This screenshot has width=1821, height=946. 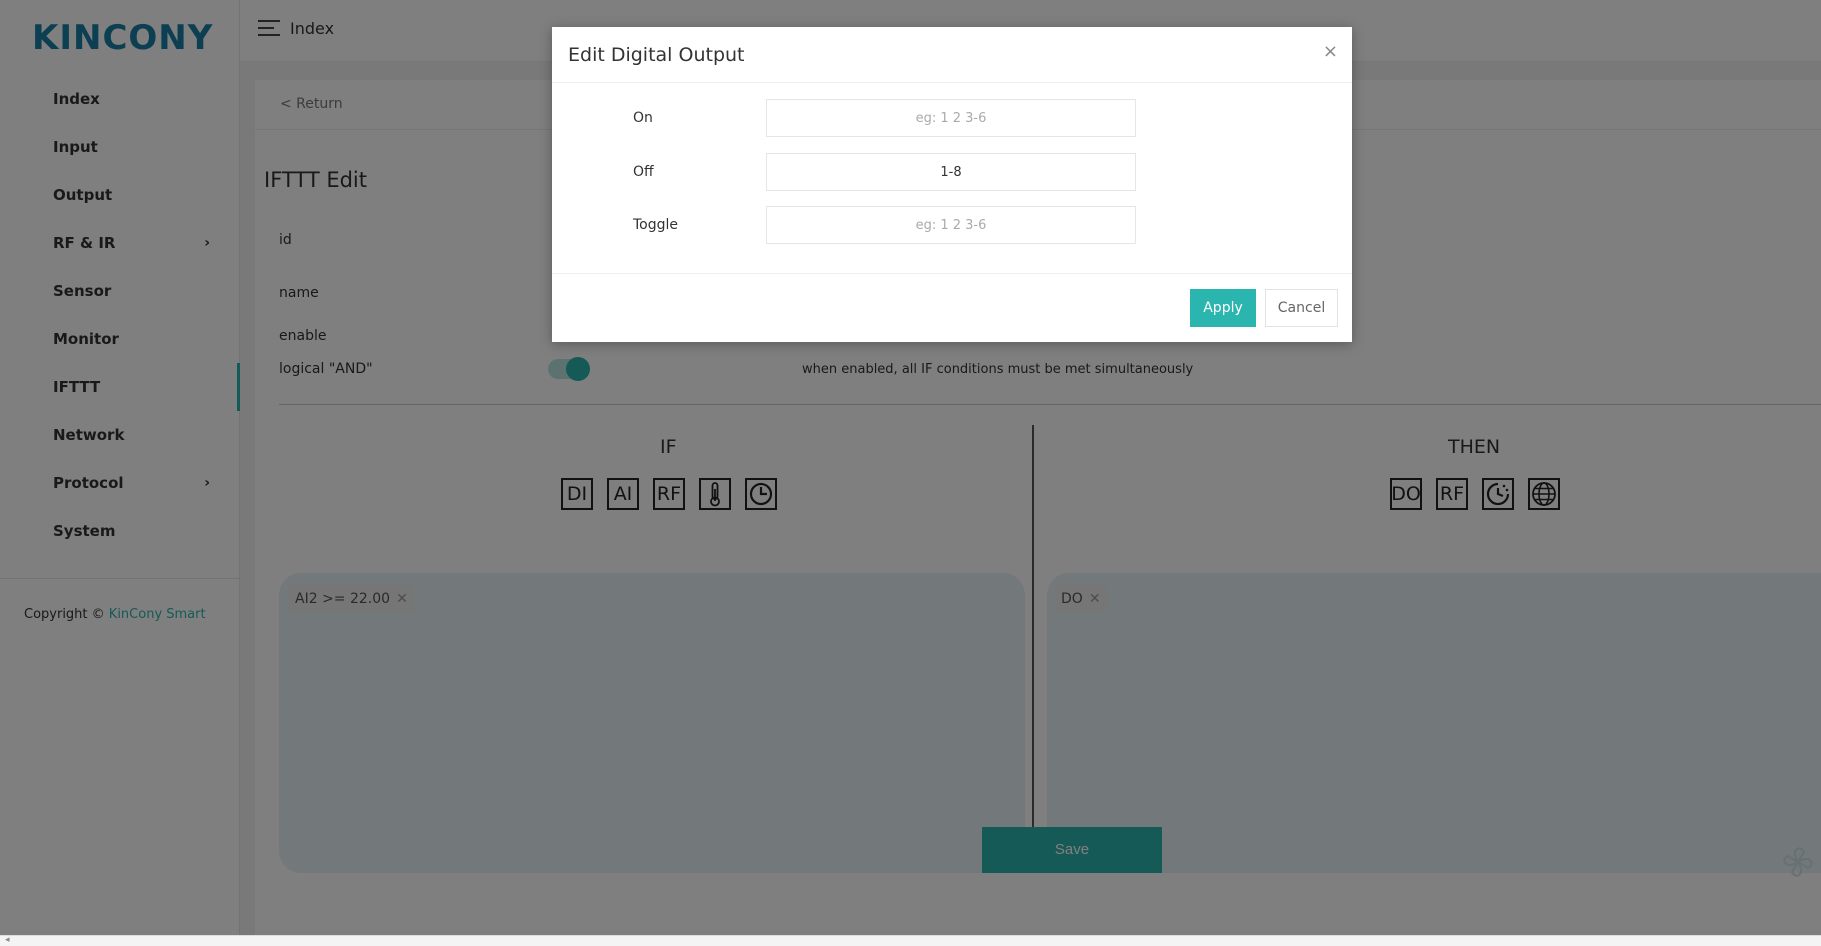 What do you see at coordinates (1223, 308) in the screenshot?
I see `apply-button: Apply` at bounding box center [1223, 308].